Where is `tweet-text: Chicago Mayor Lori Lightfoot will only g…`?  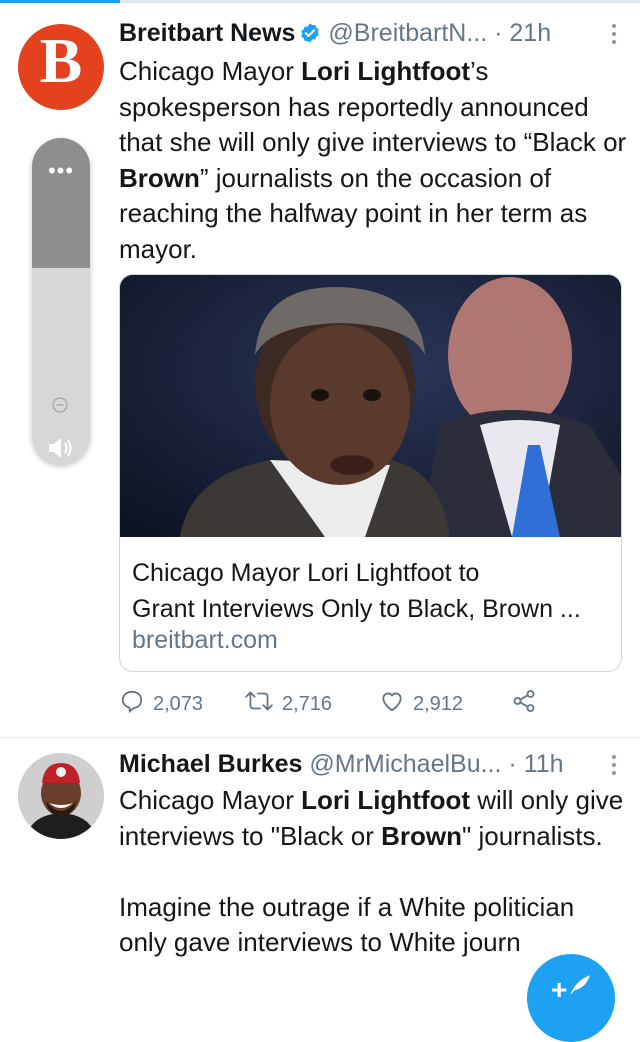 tweet-text: Chicago Mayor Lori Lightfoot will only g… is located at coordinates (374, 872).